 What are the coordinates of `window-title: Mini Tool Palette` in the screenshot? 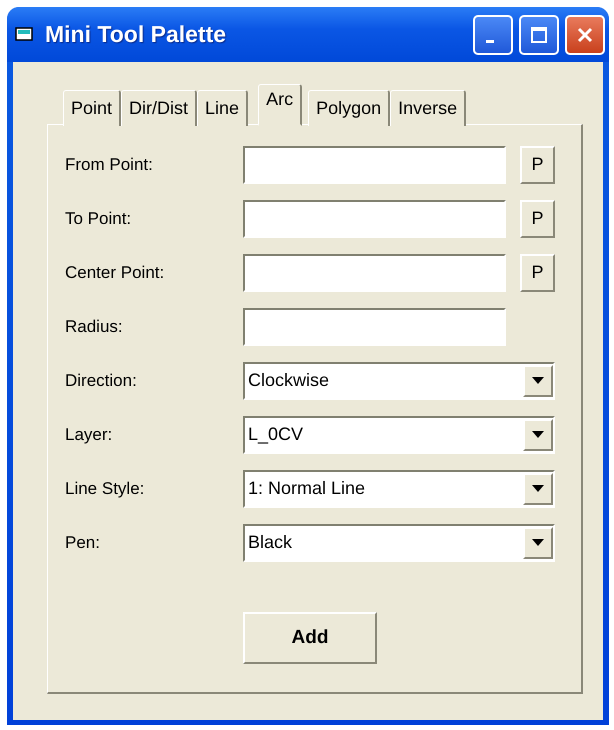 It's located at (136, 34).